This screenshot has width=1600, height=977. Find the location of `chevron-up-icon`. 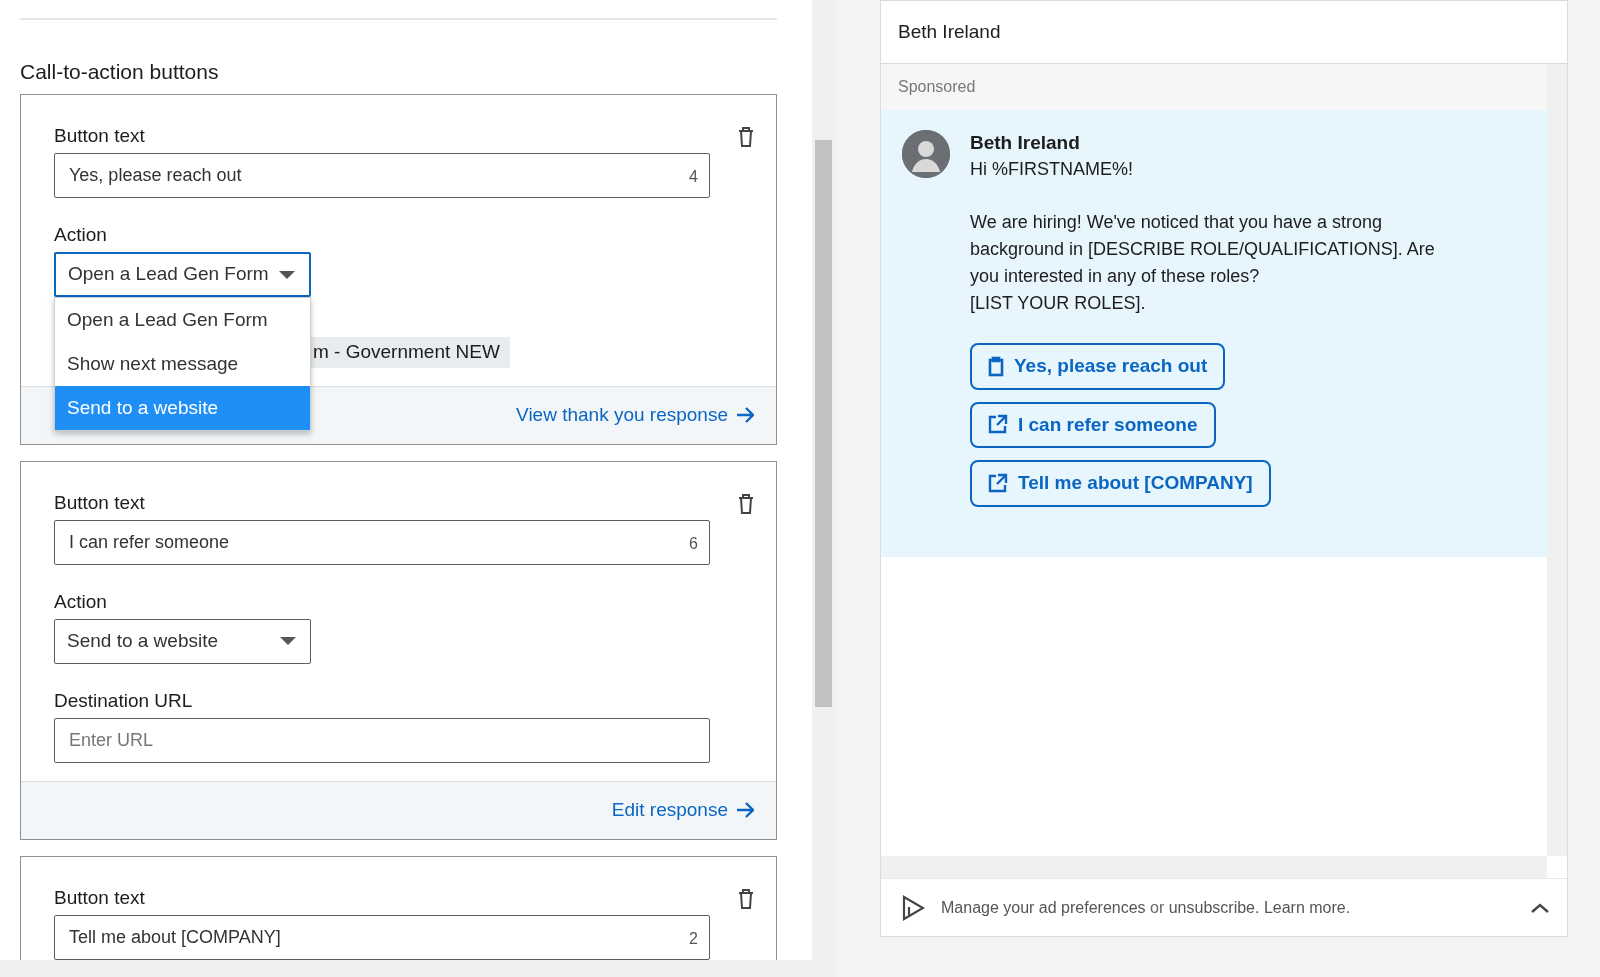

chevron-up-icon is located at coordinates (1540, 907).